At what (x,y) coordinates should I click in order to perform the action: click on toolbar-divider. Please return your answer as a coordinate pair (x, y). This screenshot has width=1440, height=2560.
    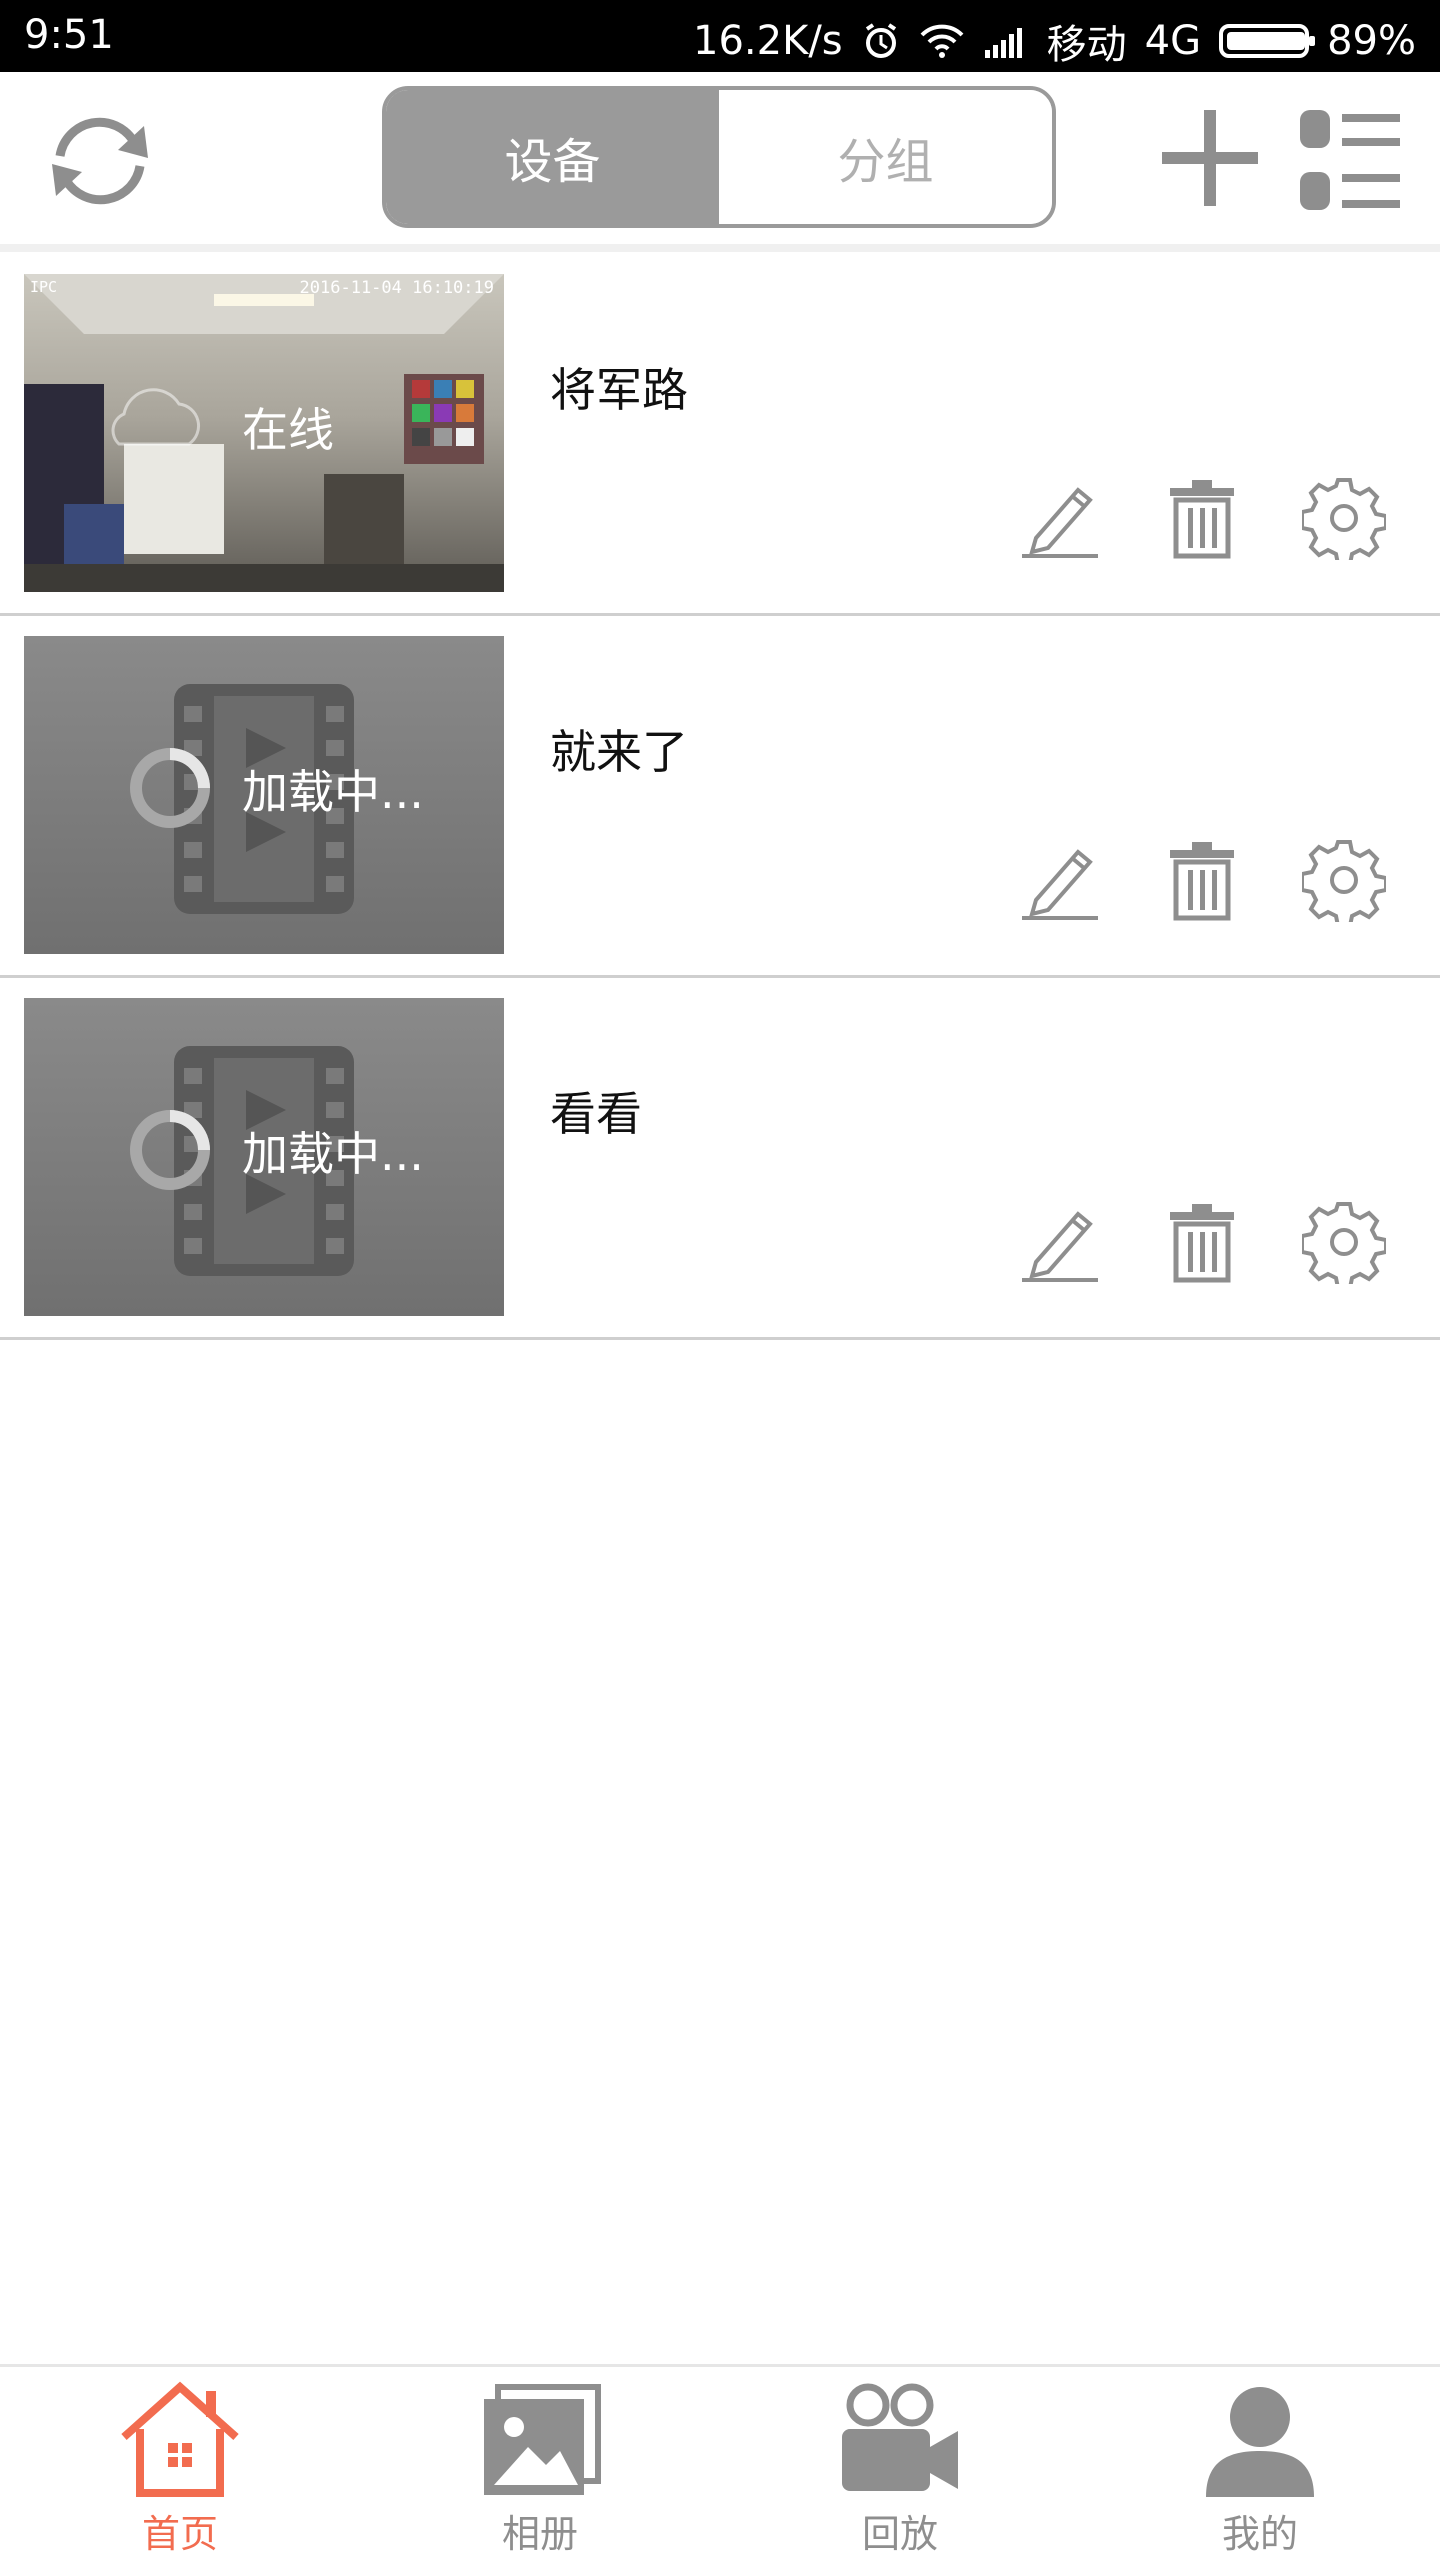
    Looking at the image, I should click on (720, 248).